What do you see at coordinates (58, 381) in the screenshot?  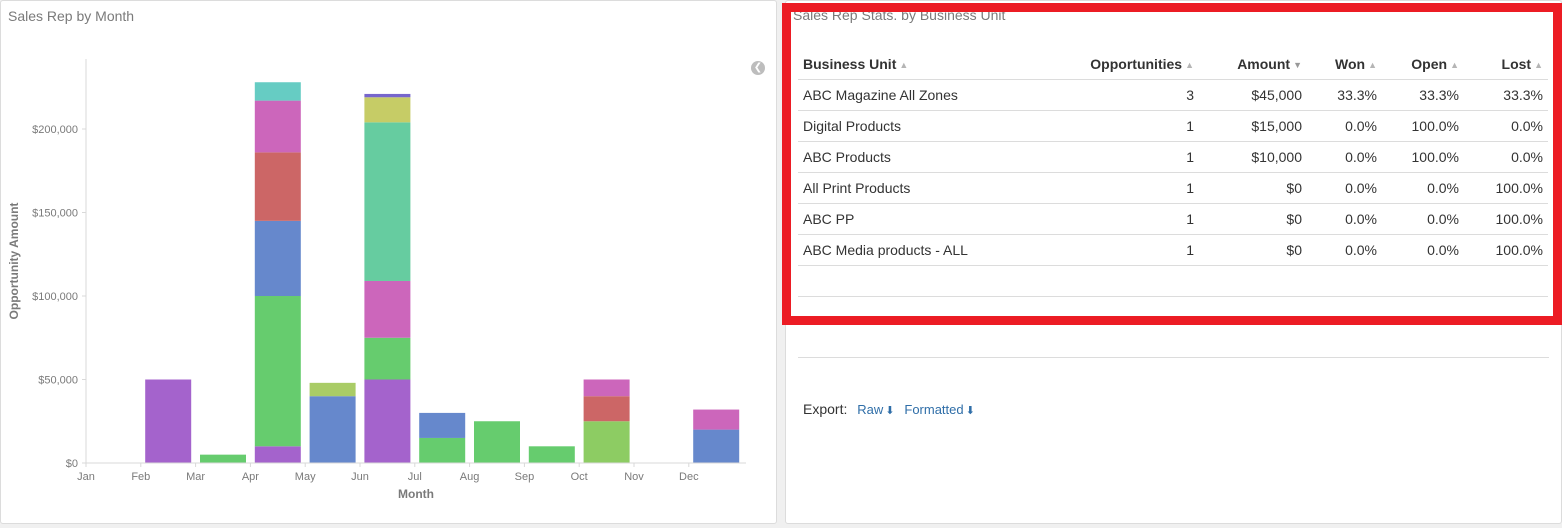 I see `y-tick-label: $50,000` at bounding box center [58, 381].